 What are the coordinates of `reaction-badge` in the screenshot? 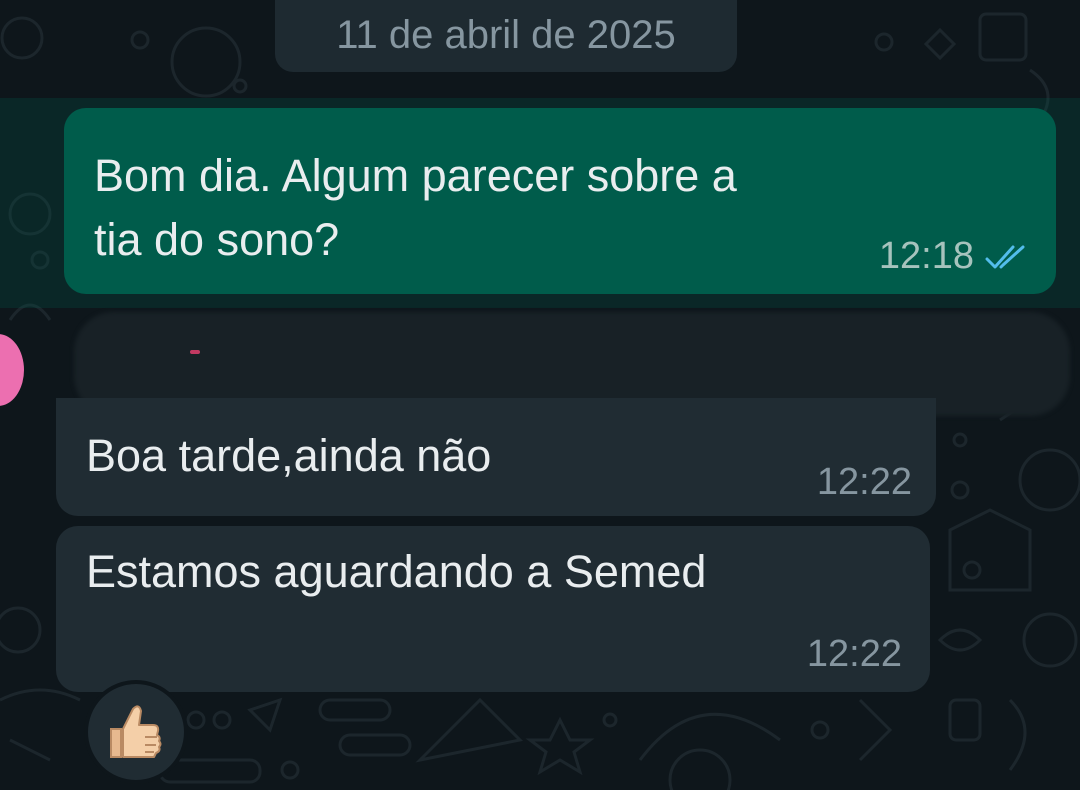 It's located at (136, 732).